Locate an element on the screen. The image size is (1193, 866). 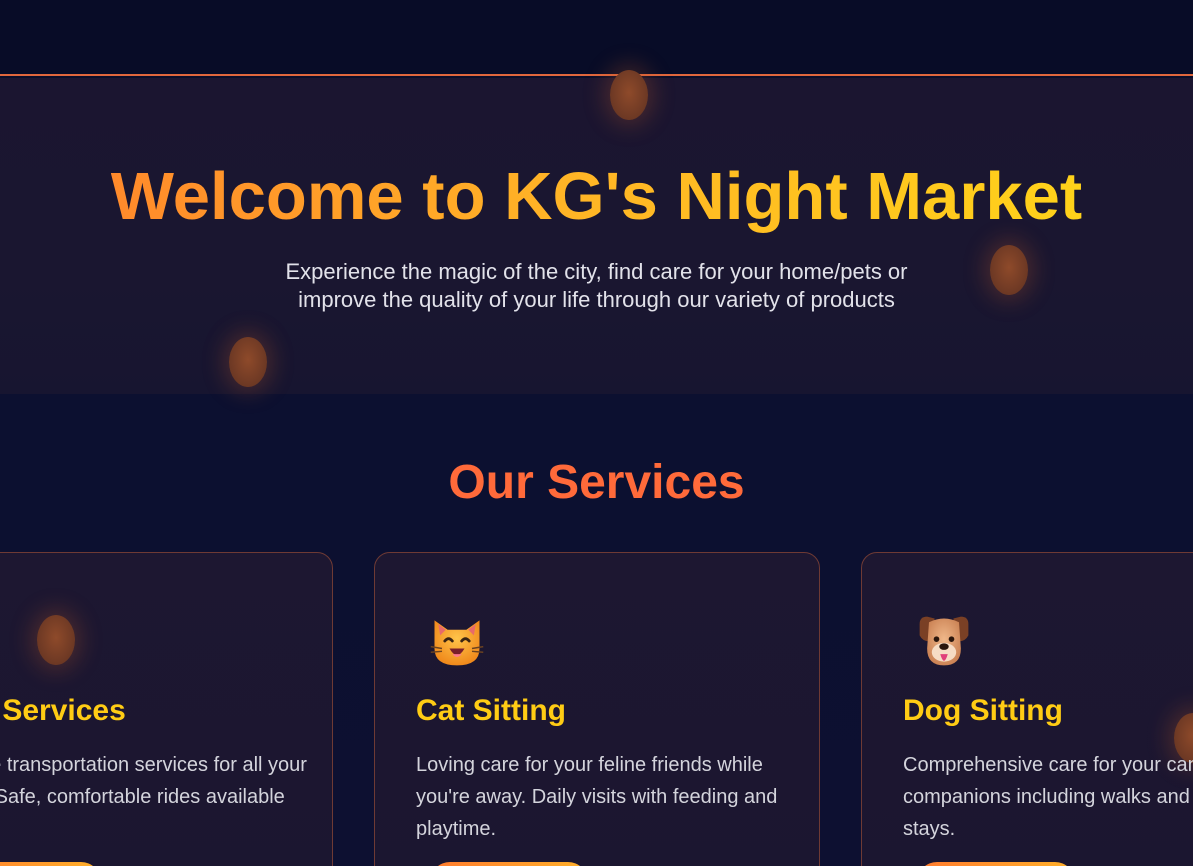
hero-title: Welcome to KG's Night Market is located at coordinates (596, 196).